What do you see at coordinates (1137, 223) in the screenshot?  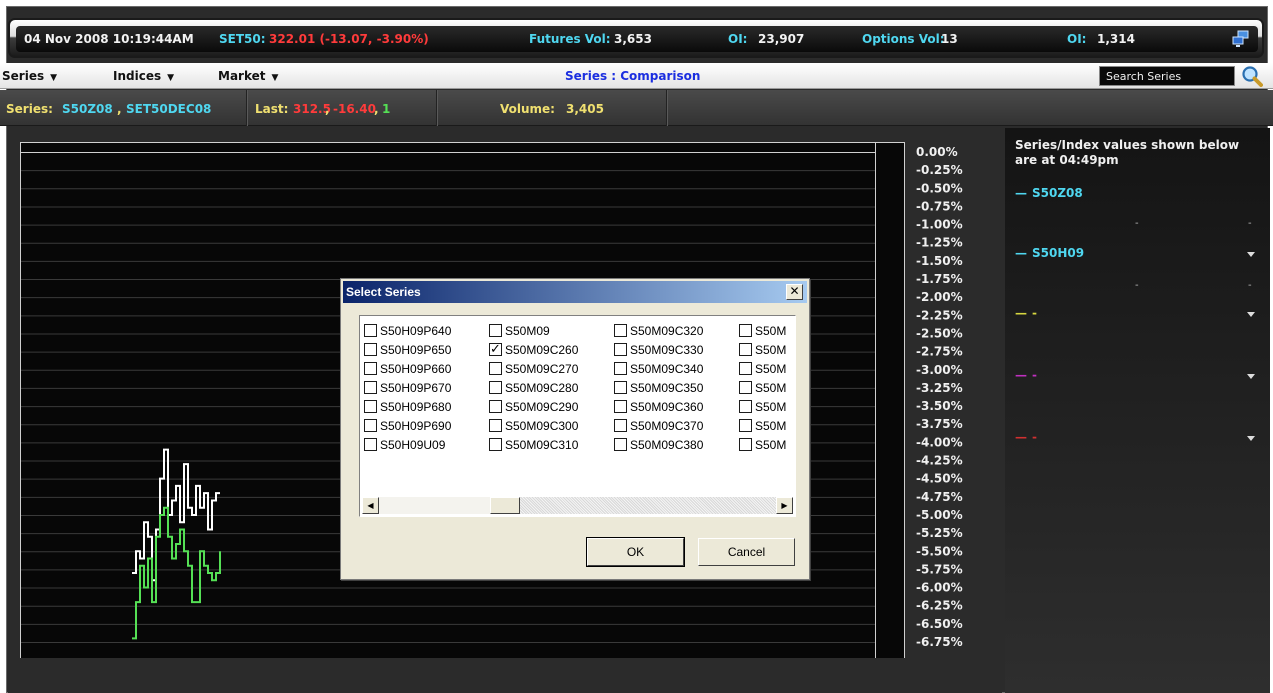 I see `series-value-placeholder: -` at bounding box center [1137, 223].